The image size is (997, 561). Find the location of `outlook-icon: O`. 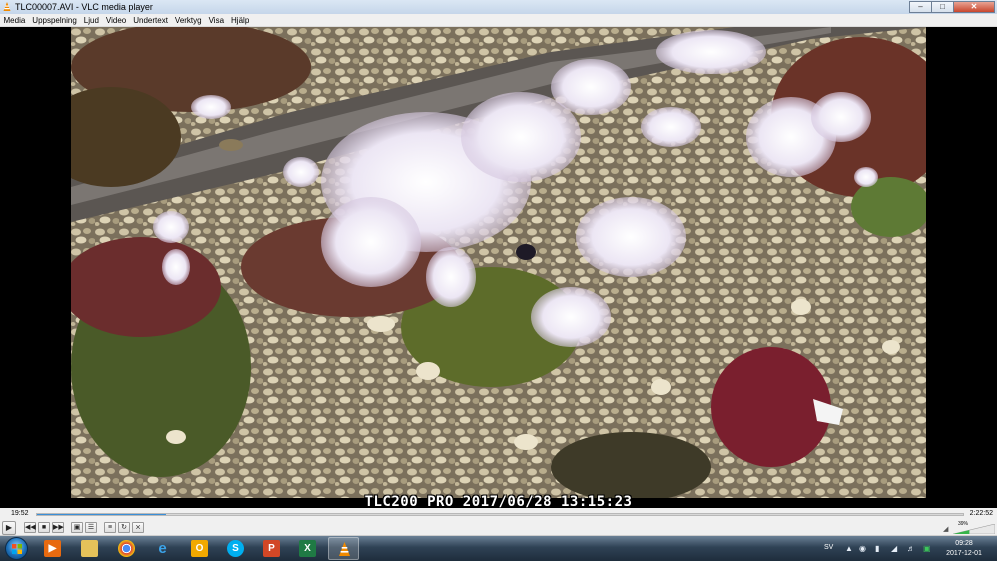

outlook-icon: O is located at coordinates (199, 548).